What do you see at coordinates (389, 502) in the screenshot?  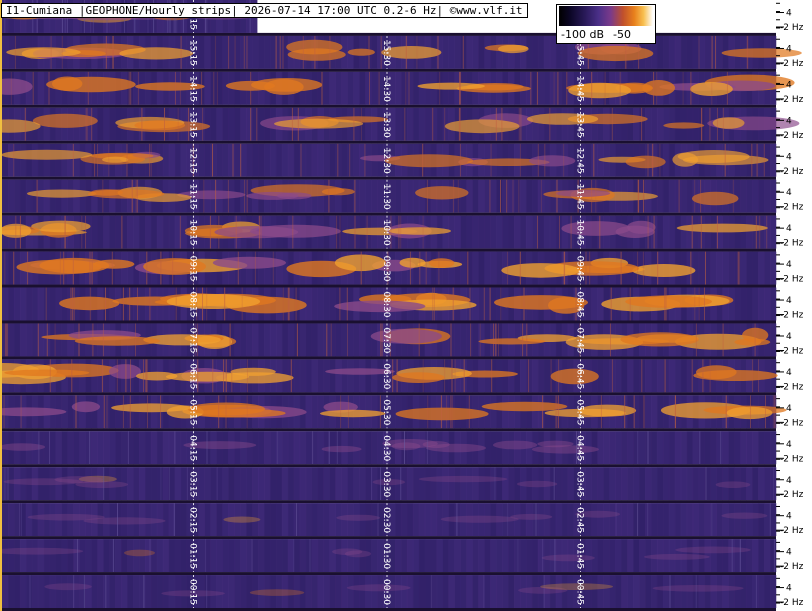 I see `strip-separator` at bounding box center [389, 502].